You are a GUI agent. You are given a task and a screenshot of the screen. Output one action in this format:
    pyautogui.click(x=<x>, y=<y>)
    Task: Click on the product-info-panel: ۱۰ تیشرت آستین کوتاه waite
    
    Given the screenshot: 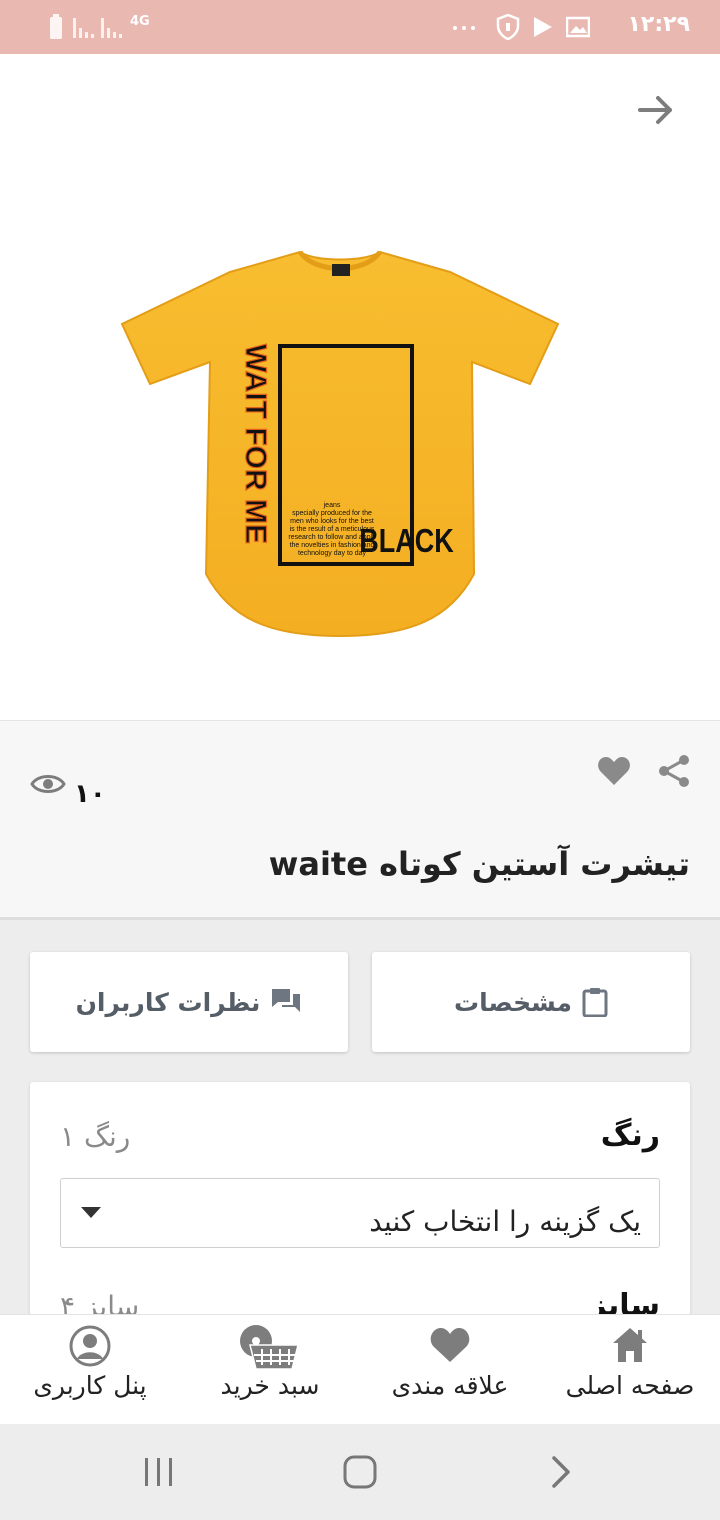 What is the action you would take?
    pyautogui.click(x=360, y=820)
    